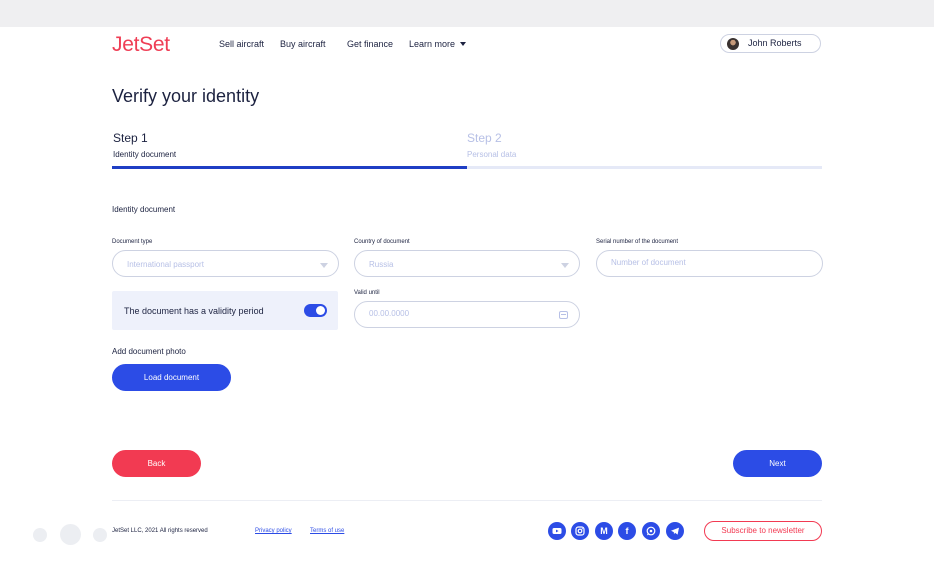 The height and width of the screenshot is (567, 934). What do you see at coordinates (303, 44) in the screenshot?
I see `nav-buy-aircraft: Buy aircraft` at bounding box center [303, 44].